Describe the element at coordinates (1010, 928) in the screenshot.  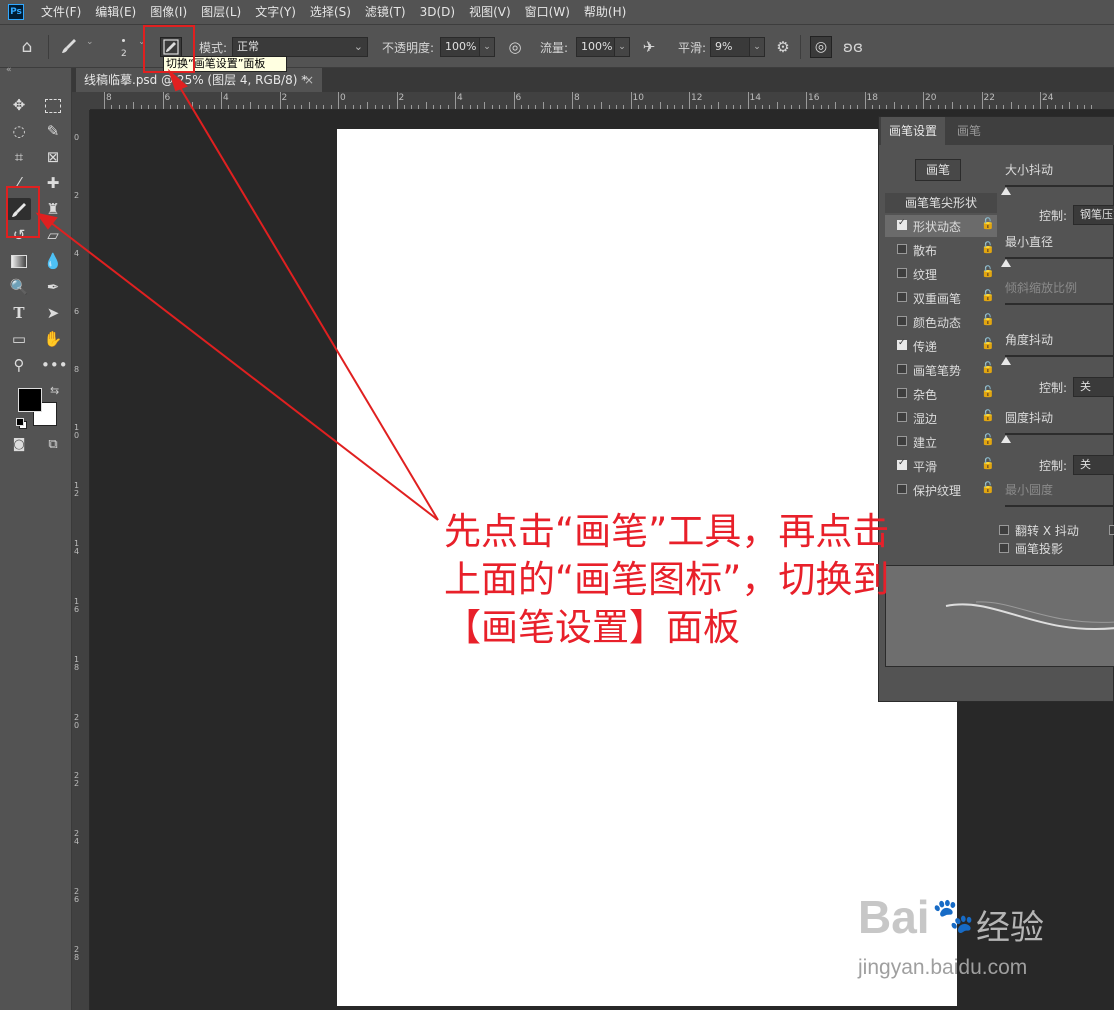
I see `watermark-brand-2: 经验` at that location.